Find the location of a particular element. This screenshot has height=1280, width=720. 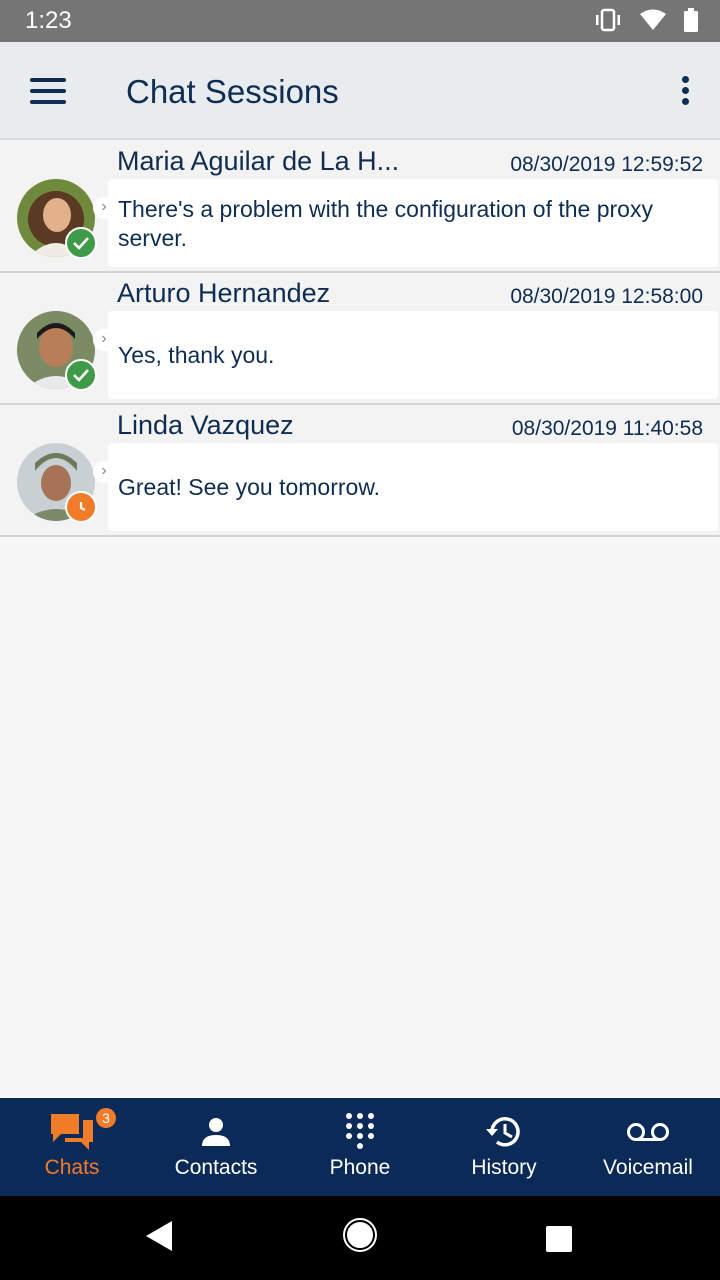

status-bar: 1:23 is located at coordinates (360, 21).